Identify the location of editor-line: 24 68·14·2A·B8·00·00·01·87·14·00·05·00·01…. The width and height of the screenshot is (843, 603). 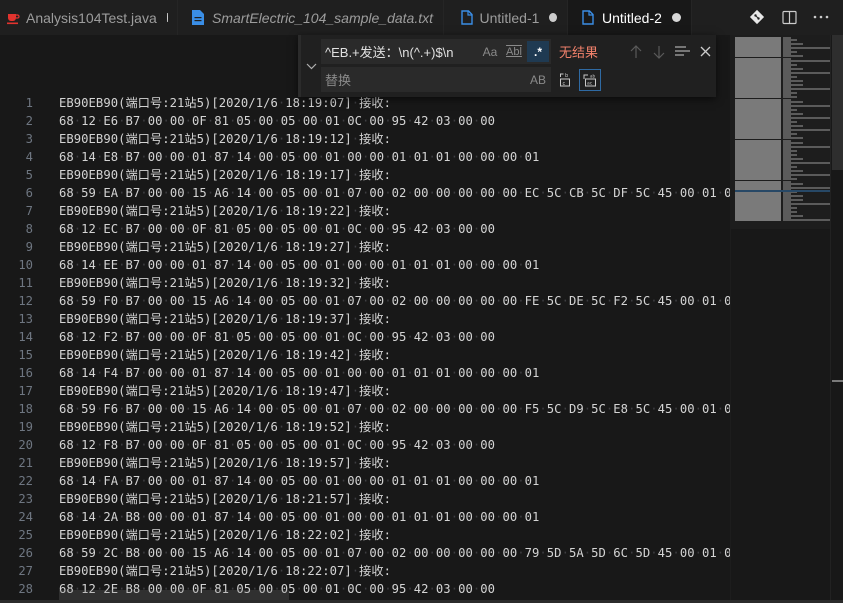
(365, 517).